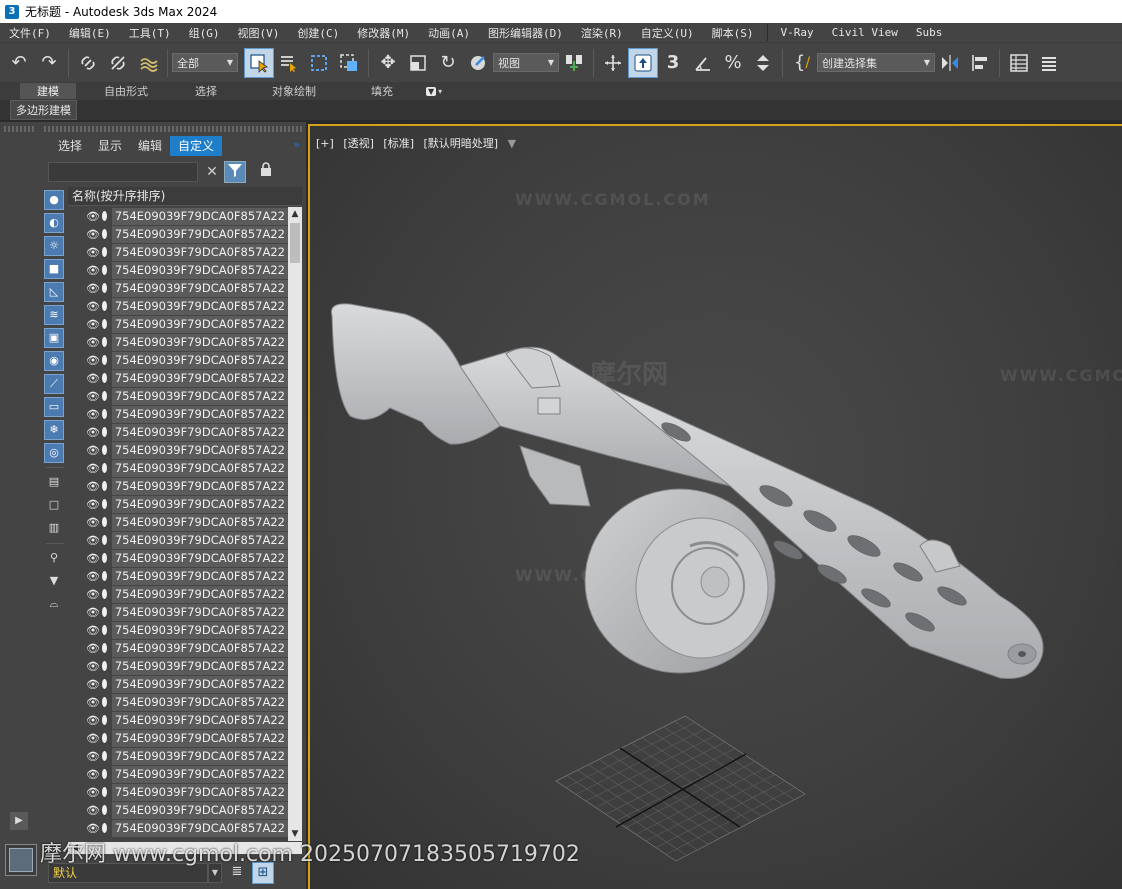  Describe the element at coordinates (449, 33) in the screenshot. I see `menu-animation: 动画(A)` at that location.